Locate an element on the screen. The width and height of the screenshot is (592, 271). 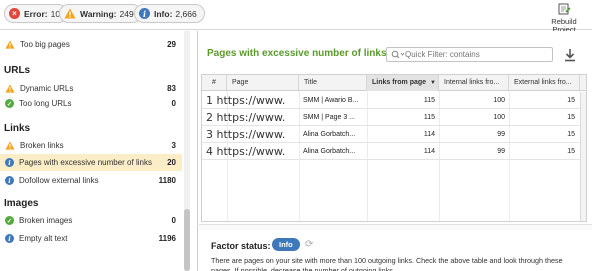
sidebar-scrollbar-thumb is located at coordinates (187, 240).